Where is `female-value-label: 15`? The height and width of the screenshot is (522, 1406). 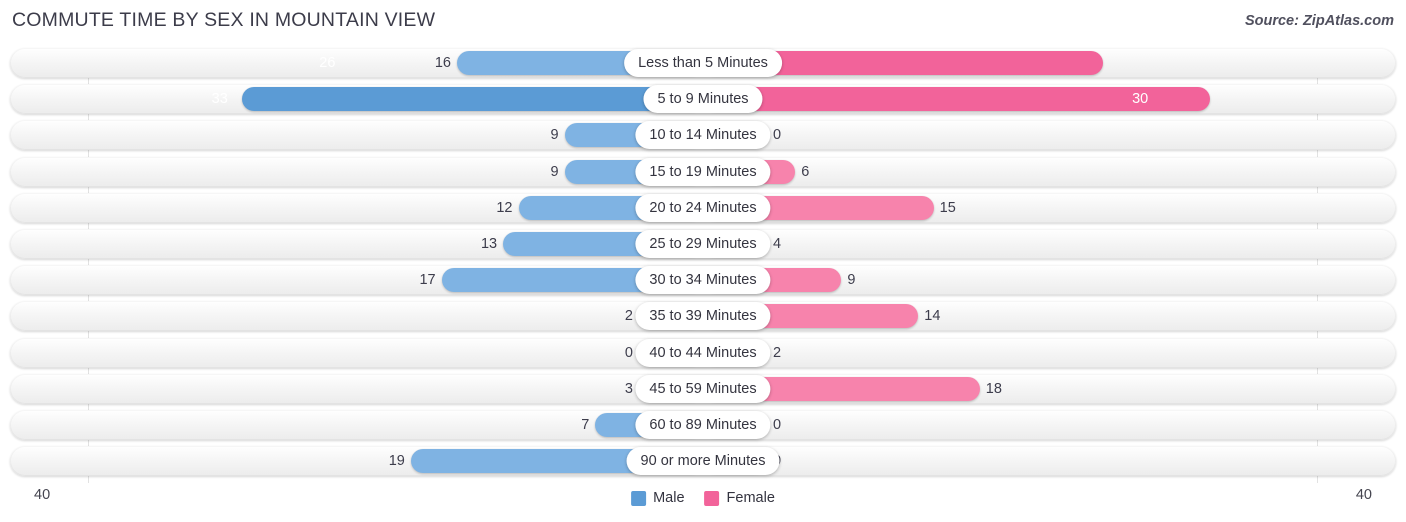 female-value-label: 15 is located at coordinates (947, 207).